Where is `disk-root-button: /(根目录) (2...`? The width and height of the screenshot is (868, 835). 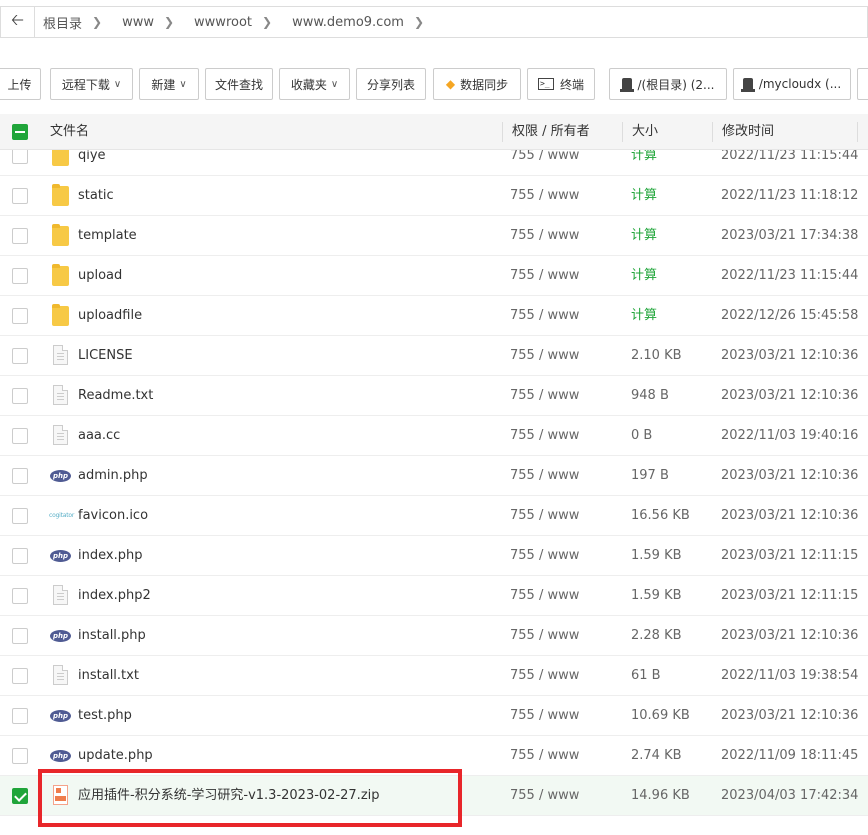 disk-root-button: /(根目录) (2... is located at coordinates (668, 84).